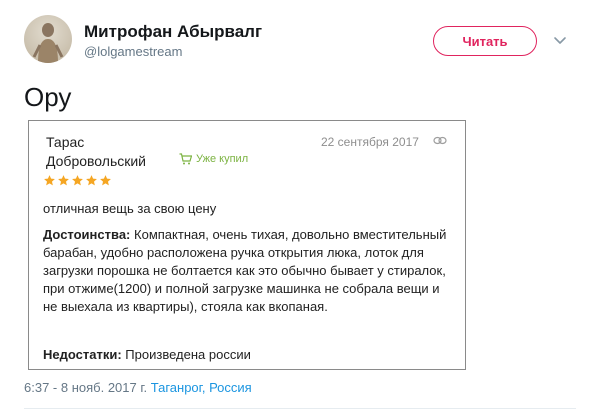 Image resolution: width=600 pixels, height=417 pixels. Describe the element at coordinates (133, 51) in the screenshot. I see `user-handle: @lolgamestream` at that location.